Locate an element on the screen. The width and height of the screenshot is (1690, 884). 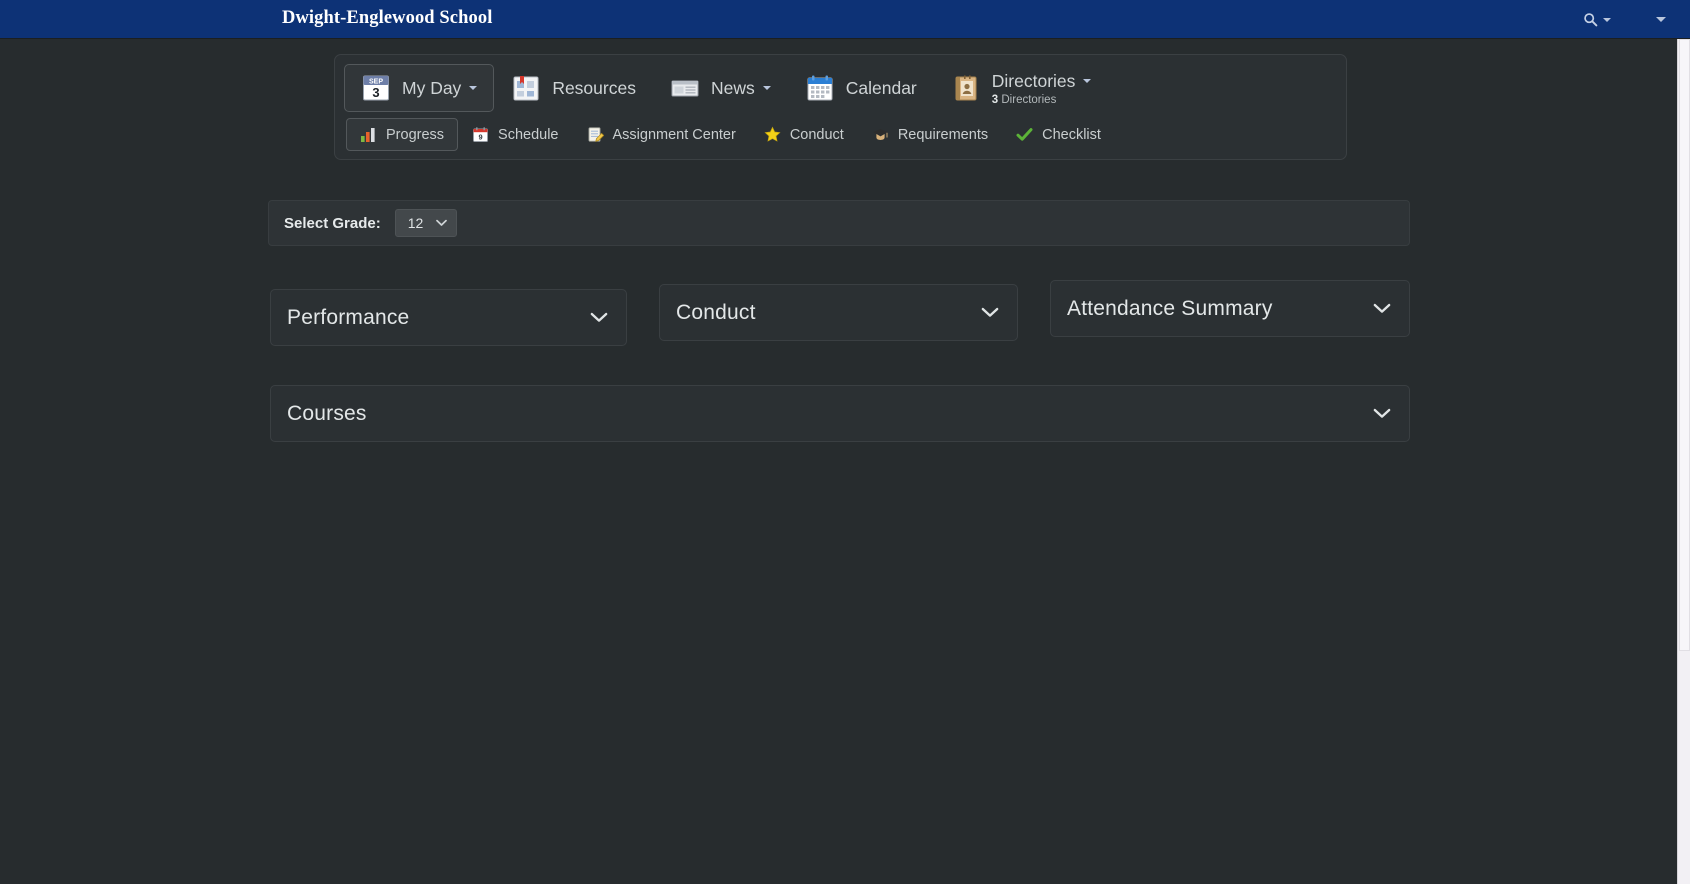
account-menu-button is located at coordinates (1661, 19).